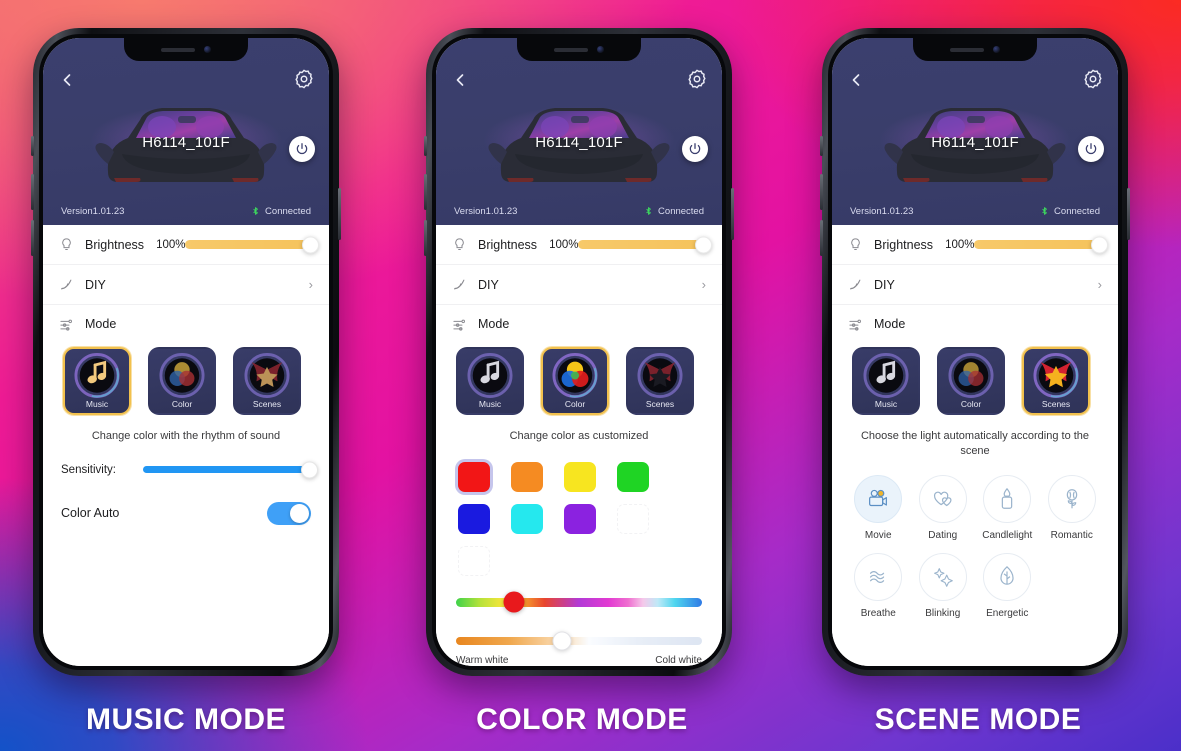 Image resolution: width=1181 pixels, height=751 pixels. Describe the element at coordinates (186, 81) in the screenshot. I see `header-bar` at that location.